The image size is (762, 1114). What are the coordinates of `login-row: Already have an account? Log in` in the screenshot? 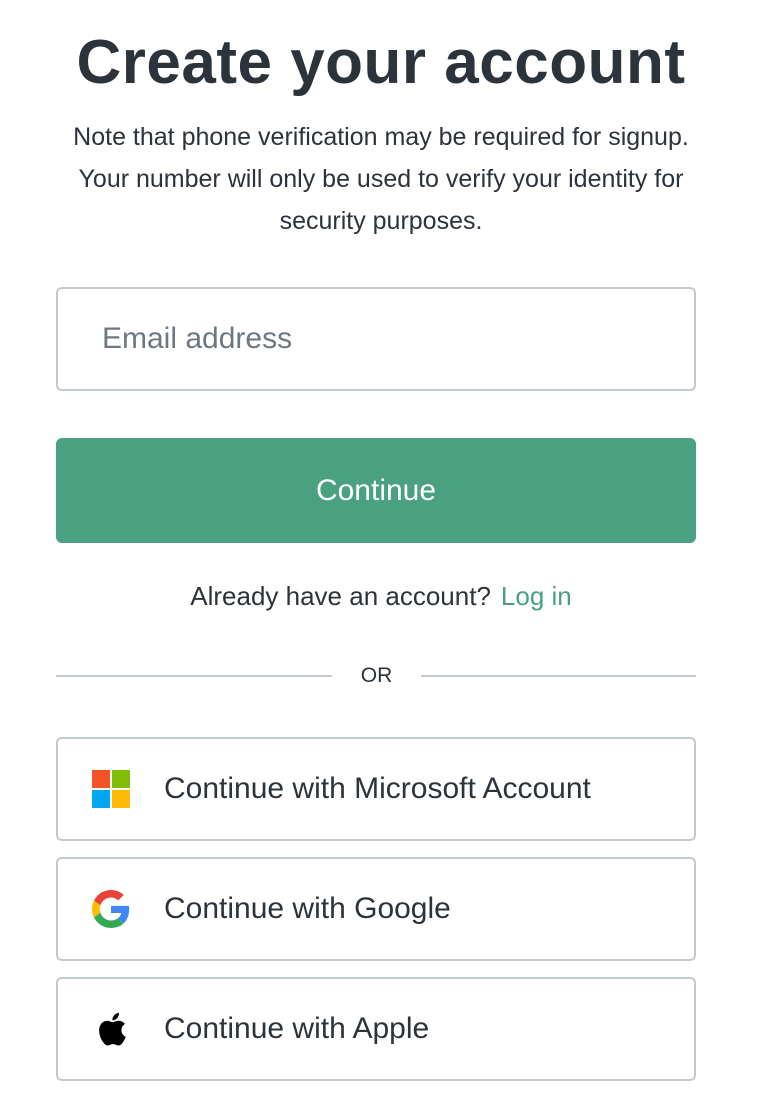 It's located at (381, 596).